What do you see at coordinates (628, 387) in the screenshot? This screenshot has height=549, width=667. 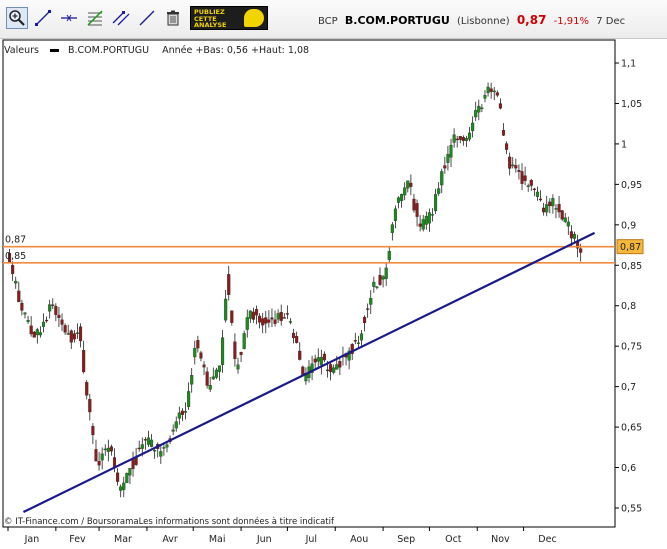 I see `y-tick-label: 0,7` at bounding box center [628, 387].